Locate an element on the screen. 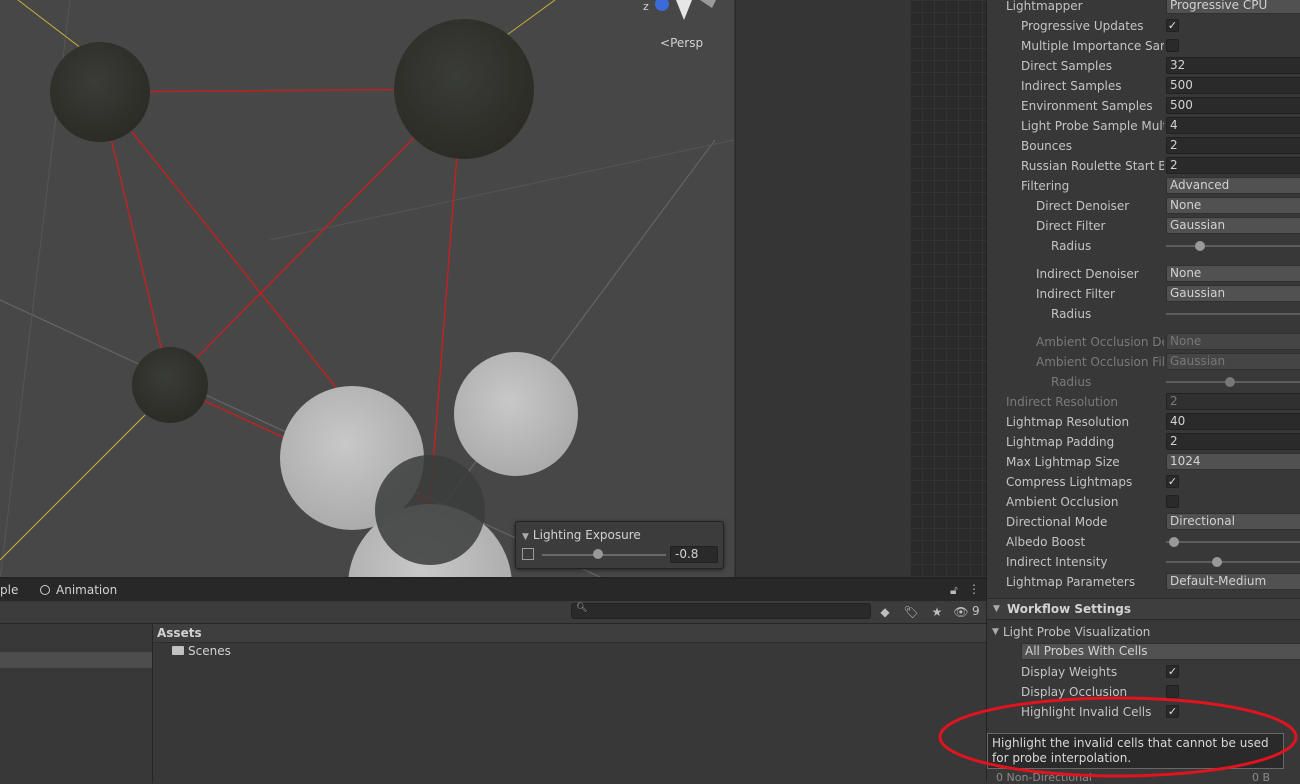  highlight-invalid-label: Highlight Invalid Cells is located at coordinates (1086, 712).